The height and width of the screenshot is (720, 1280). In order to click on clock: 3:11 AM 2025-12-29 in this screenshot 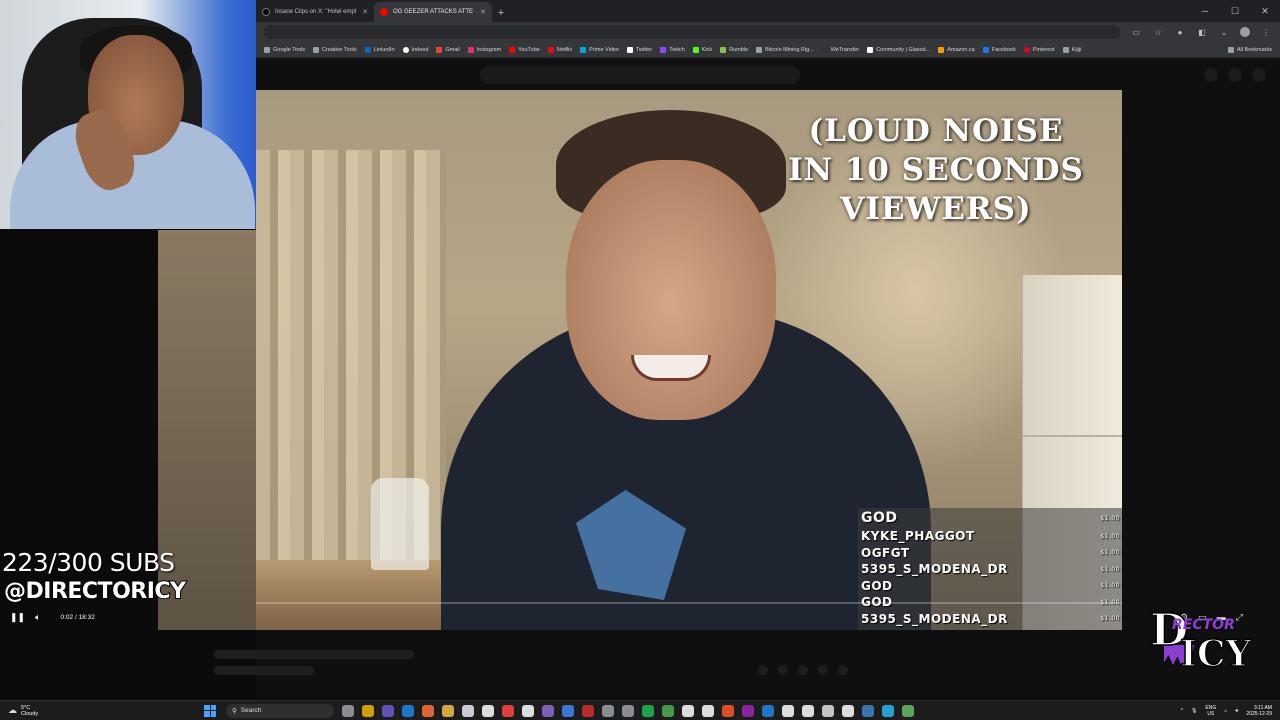, I will do `click(1259, 711)`.